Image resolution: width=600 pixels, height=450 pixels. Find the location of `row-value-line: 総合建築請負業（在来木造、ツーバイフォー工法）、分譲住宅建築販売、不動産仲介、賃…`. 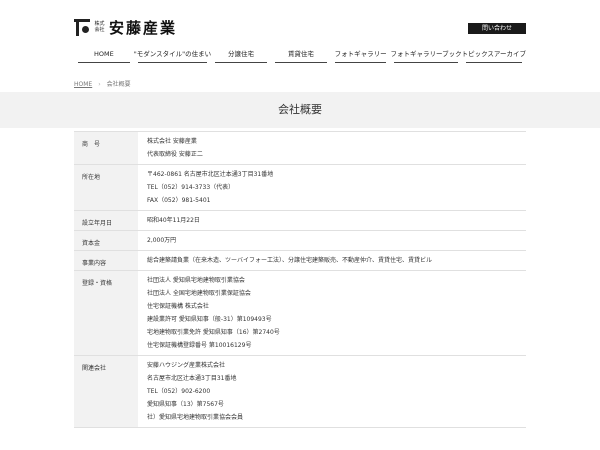

row-value-line: 総合建築請負業（在来木造、ツーバイフォー工法）、分譲住宅建築販売、不動産仲介、賃… is located at coordinates (289, 260).